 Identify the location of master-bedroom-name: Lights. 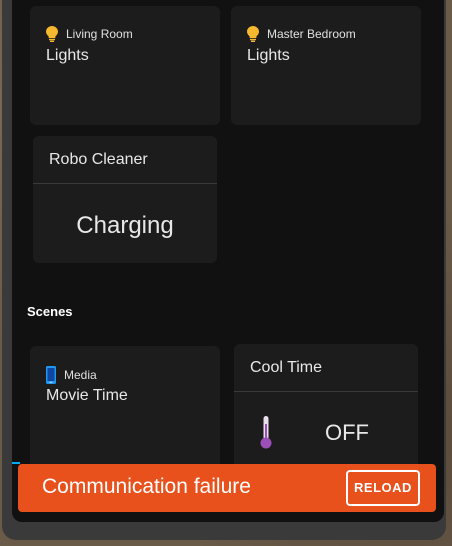
(268, 55).